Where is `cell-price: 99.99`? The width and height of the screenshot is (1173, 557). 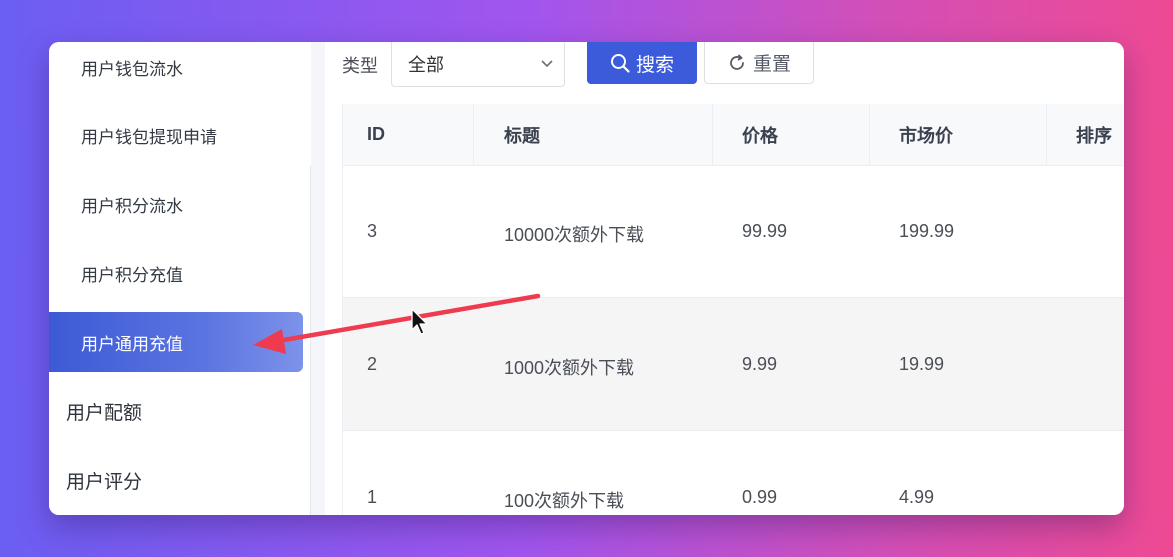
cell-price: 99.99 is located at coordinates (765, 231).